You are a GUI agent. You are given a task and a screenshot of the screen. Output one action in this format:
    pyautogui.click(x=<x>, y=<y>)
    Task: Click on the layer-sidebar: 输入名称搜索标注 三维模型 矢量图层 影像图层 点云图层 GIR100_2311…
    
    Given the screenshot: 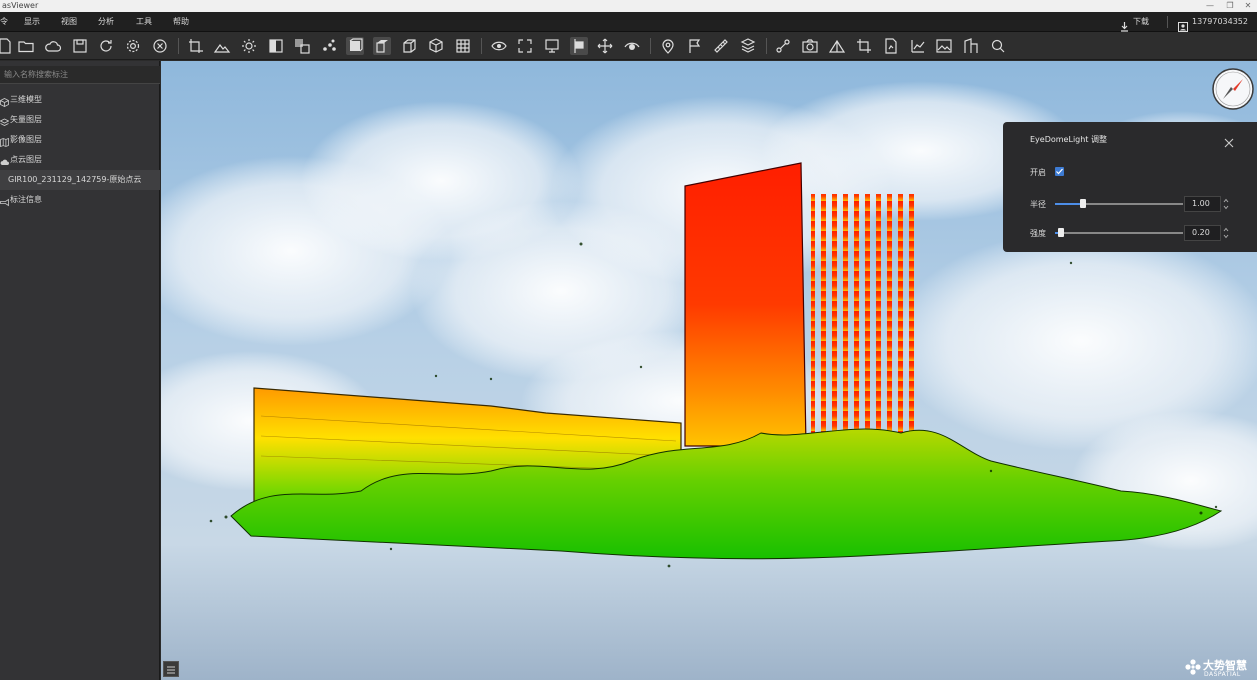 What is the action you would take?
    pyautogui.click(x=80, y=370)
    